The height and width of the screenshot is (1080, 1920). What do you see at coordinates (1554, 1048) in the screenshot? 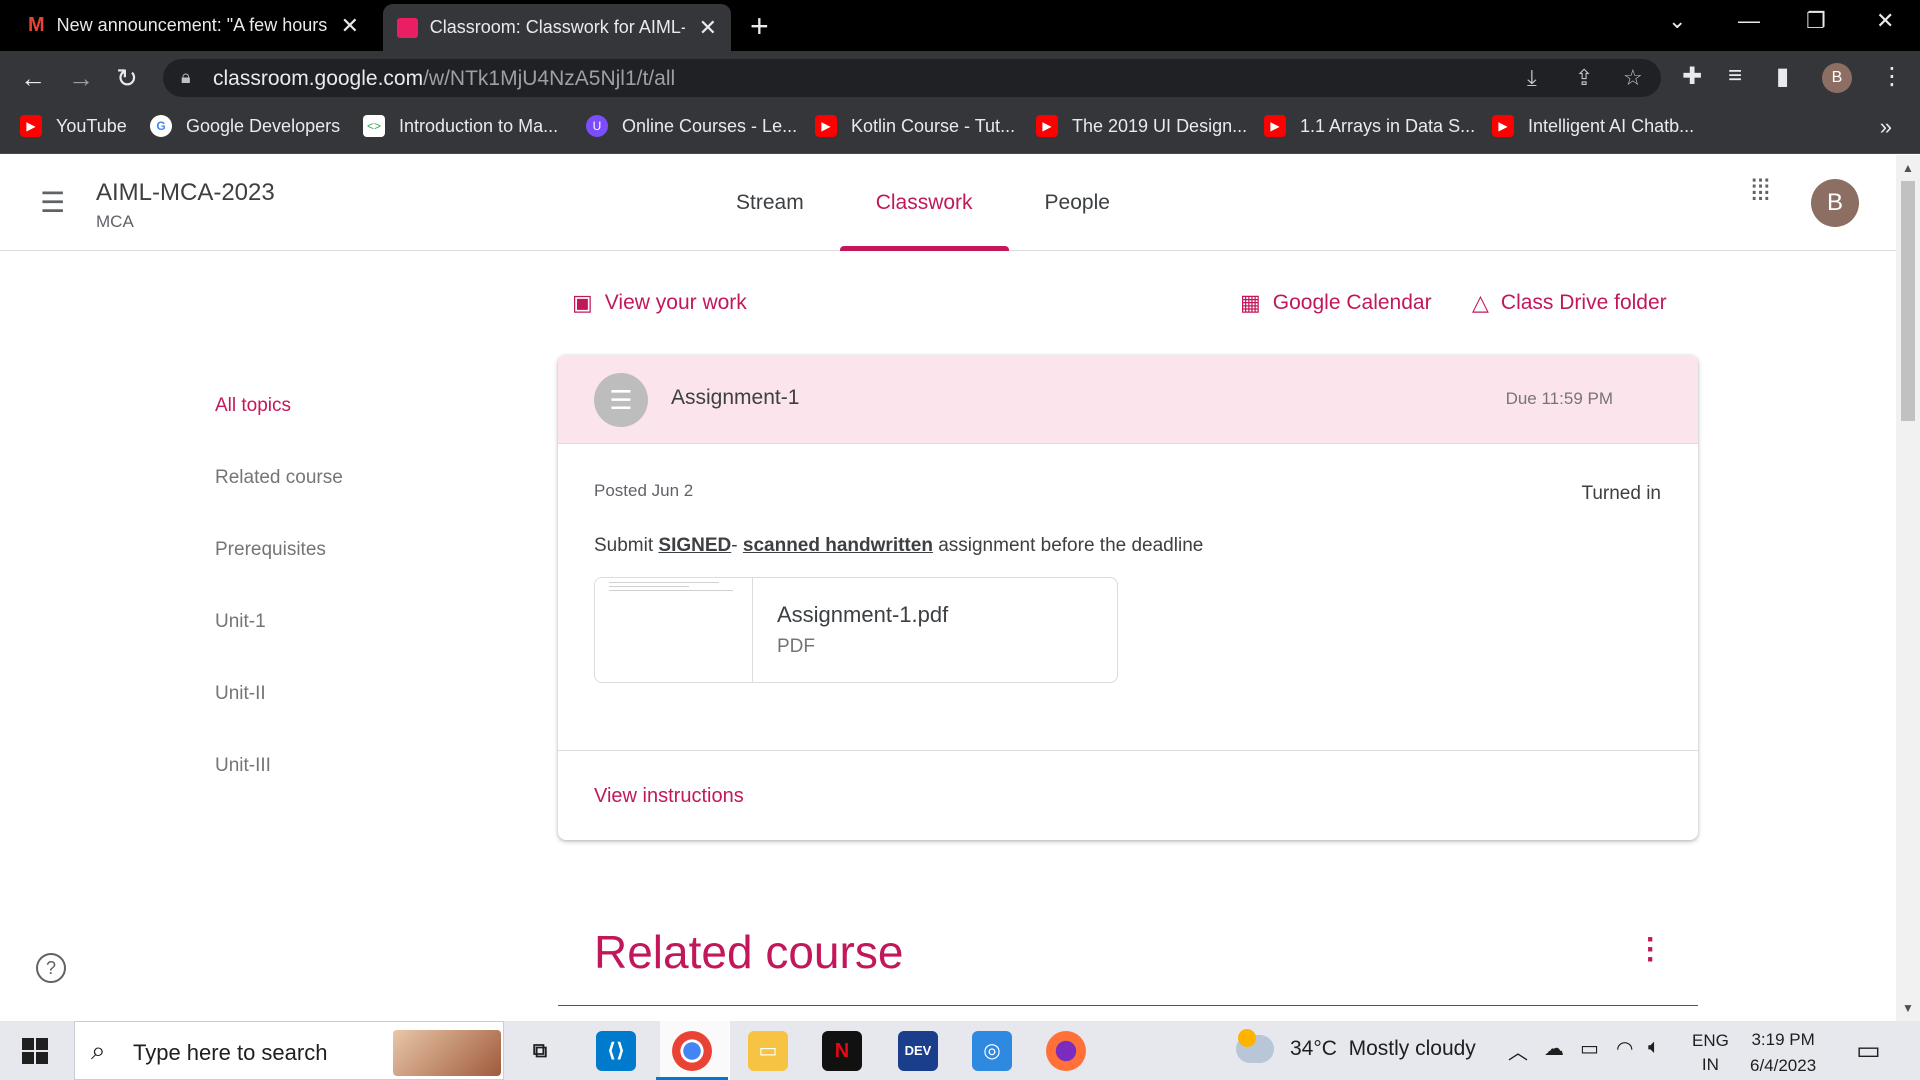
I see `onedrive-icon: ☁` at bounding box center [1554, 1048].